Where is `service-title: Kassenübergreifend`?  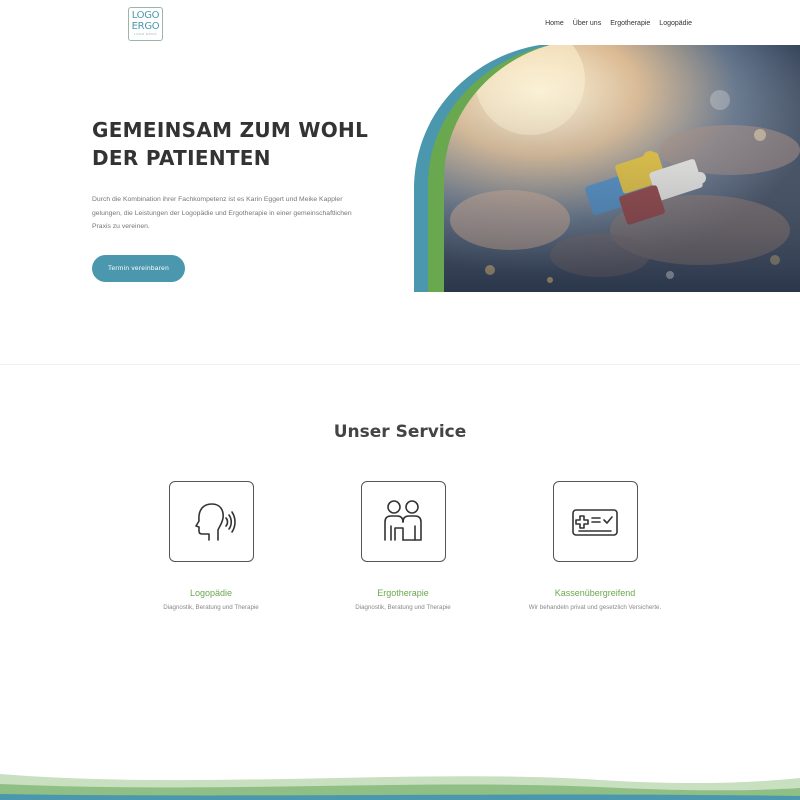
service-title: Kassenübergreifend is located at coordinates (595, 593).